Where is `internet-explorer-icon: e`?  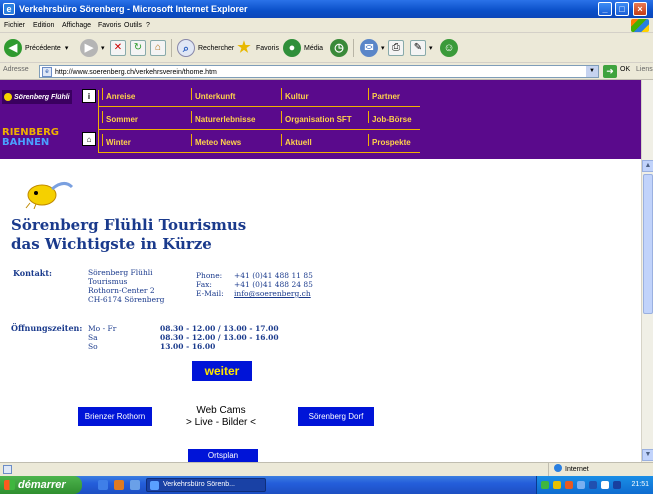
internet-explorer-icon: e is located at coordinates (9, 9).